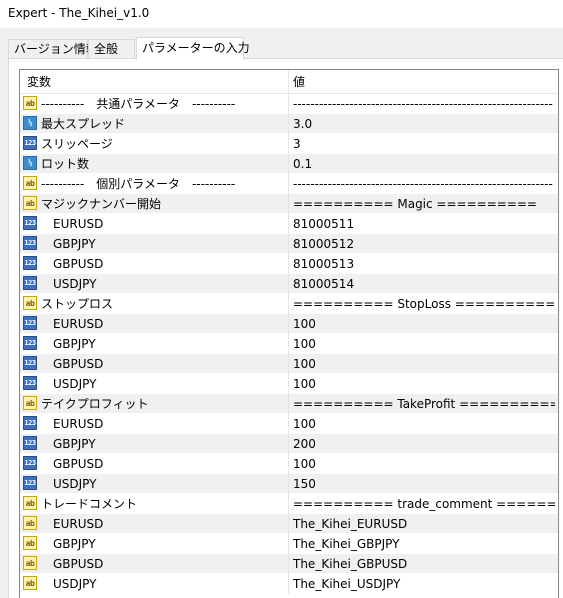  Describe the element at coordinates (138, 104) in the screenshot. I see `parameter-name: ---------- 共通パラメータ ----------` at that location.